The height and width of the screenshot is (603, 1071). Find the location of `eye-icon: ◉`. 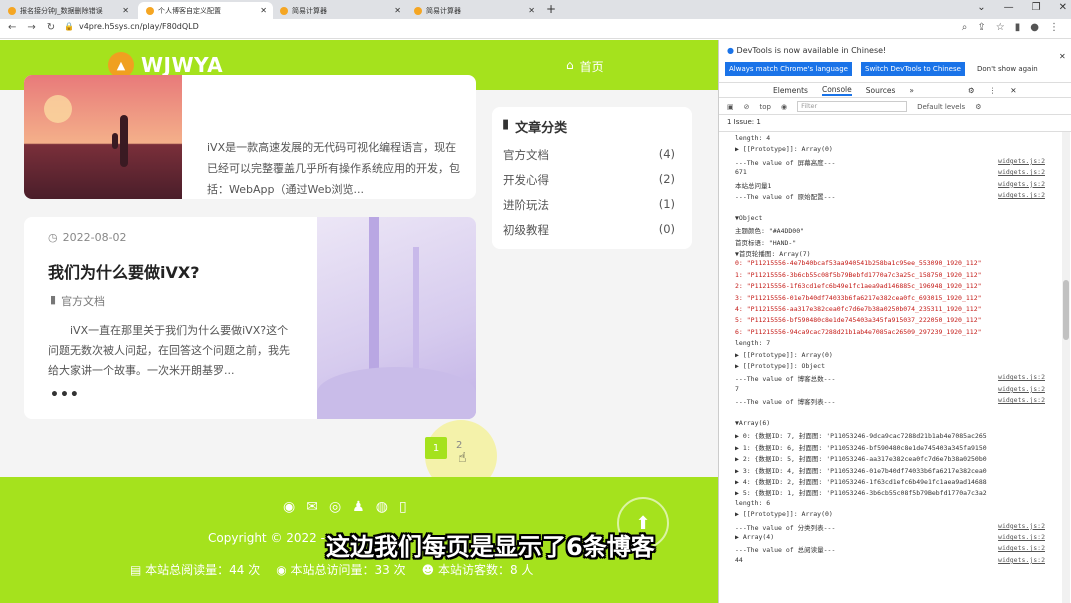

eye-icon: ◉ is located at coordinates (784, 107).